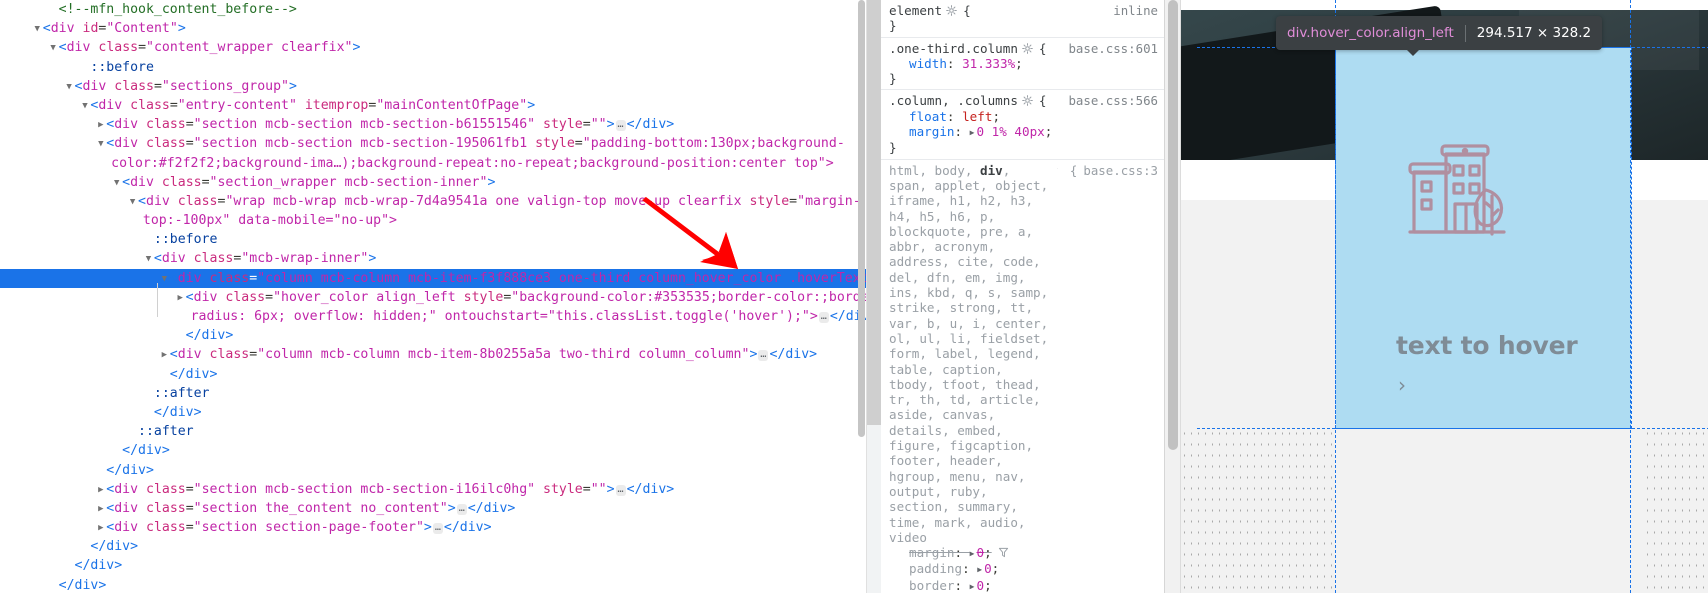 This screenshot has width=1708, height=593. Describe the element at coordinates (433, 431) in the screenshot. I see `dom-node-row: ::after` at that location.